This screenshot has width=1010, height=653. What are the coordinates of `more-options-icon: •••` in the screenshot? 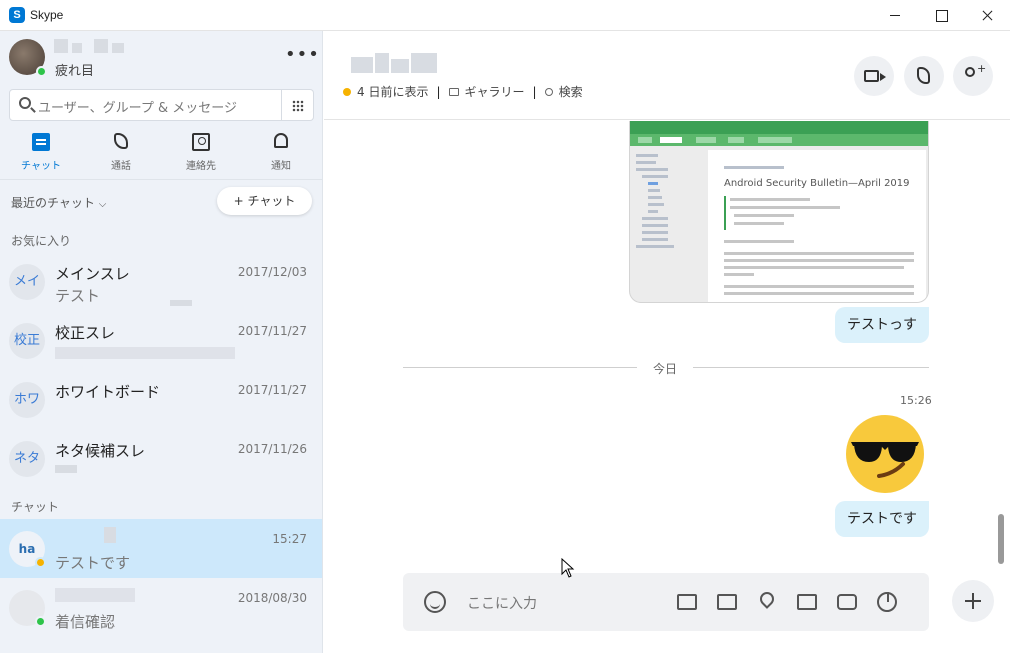 It's located at (302, 55).